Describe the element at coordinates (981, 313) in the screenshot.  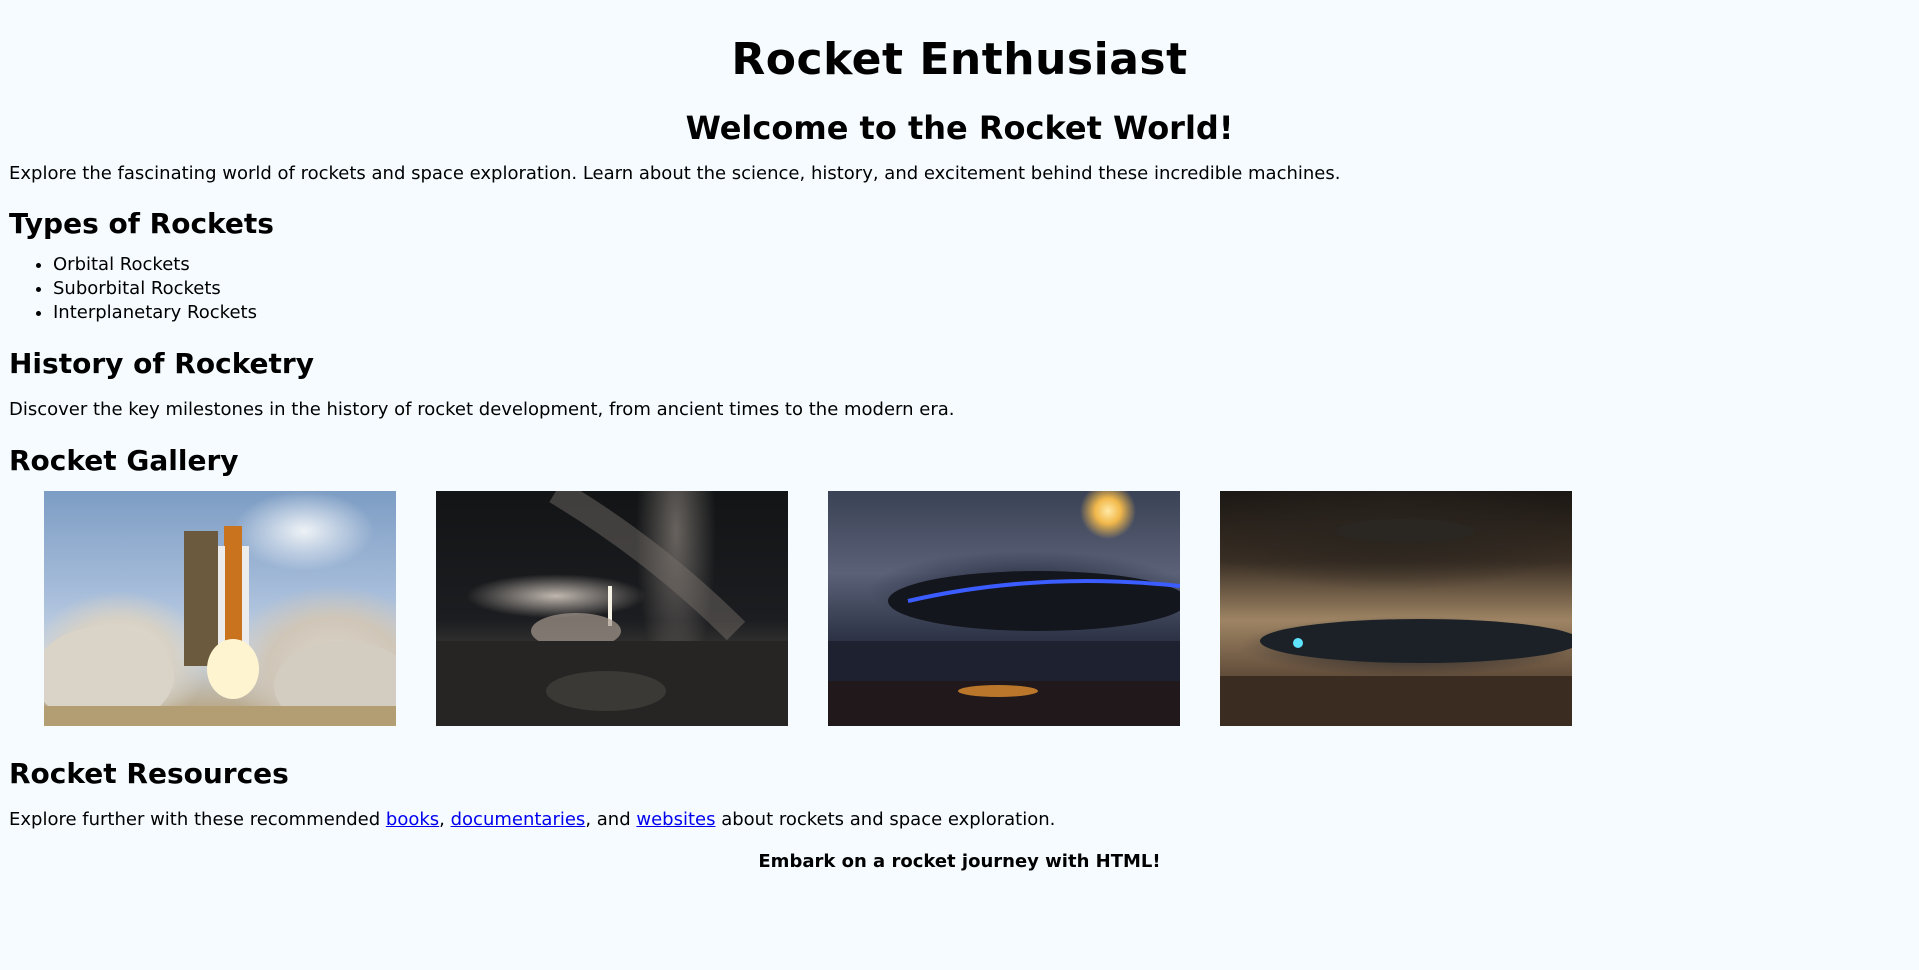
I see `list-item: Interplanetary Rockets` at that location.